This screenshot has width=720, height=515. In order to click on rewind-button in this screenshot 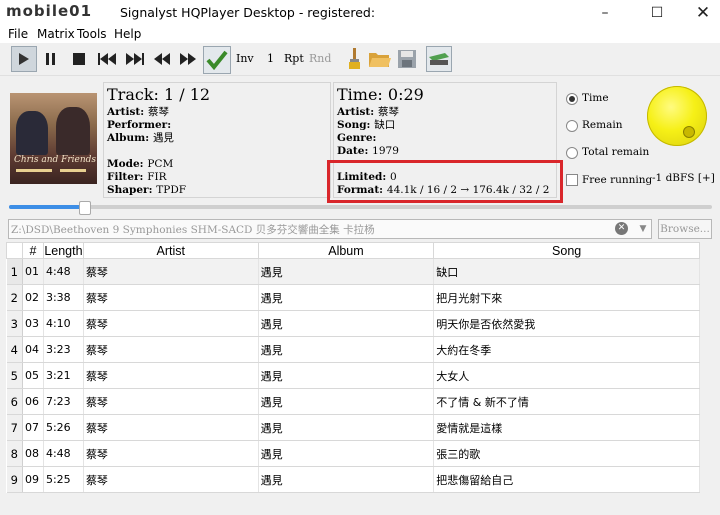, I will do `click(162, 59)`.